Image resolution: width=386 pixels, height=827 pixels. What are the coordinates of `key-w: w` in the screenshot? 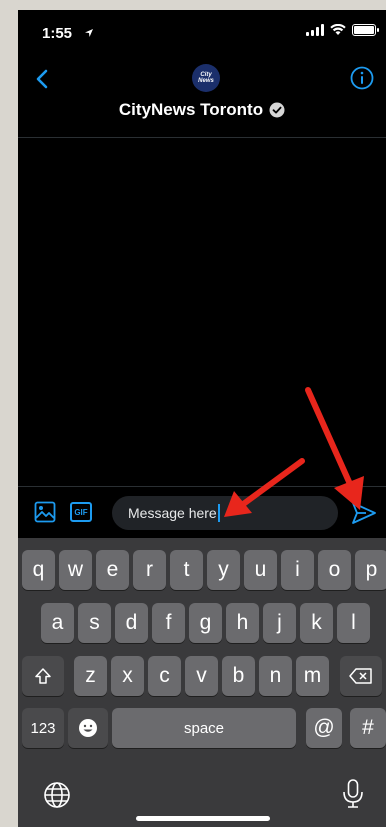 It's located at (75, 570).